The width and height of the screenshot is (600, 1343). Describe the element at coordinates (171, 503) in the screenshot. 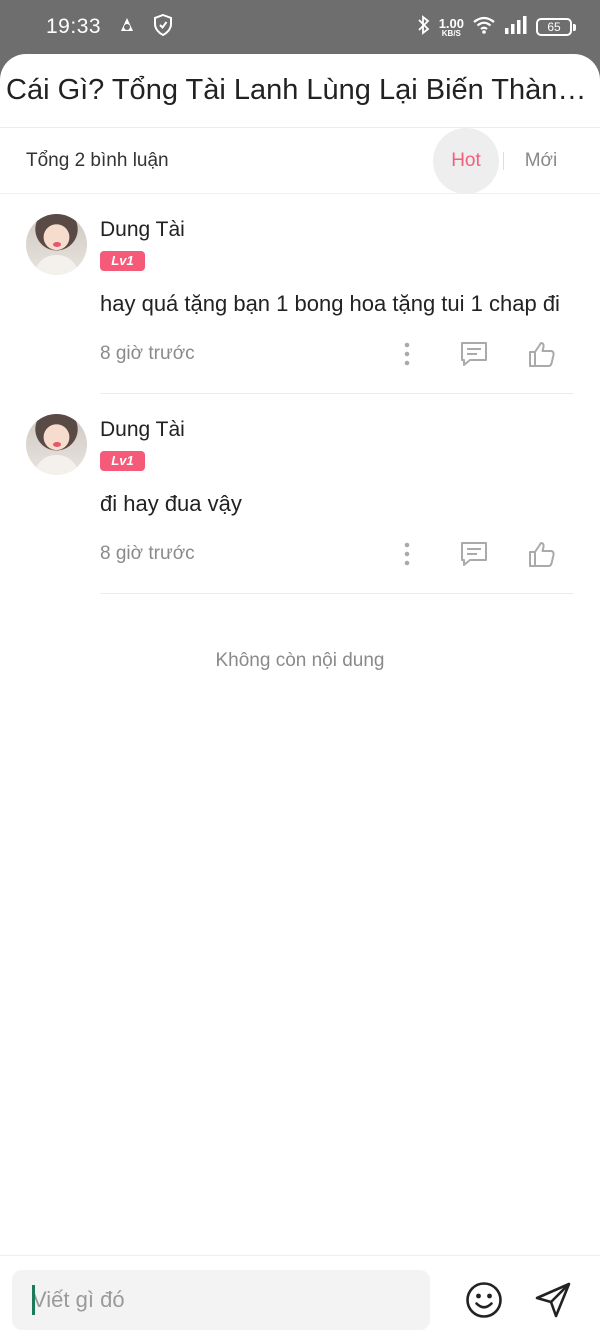

I see `comment-text: đi hay đua vậy` at that location.